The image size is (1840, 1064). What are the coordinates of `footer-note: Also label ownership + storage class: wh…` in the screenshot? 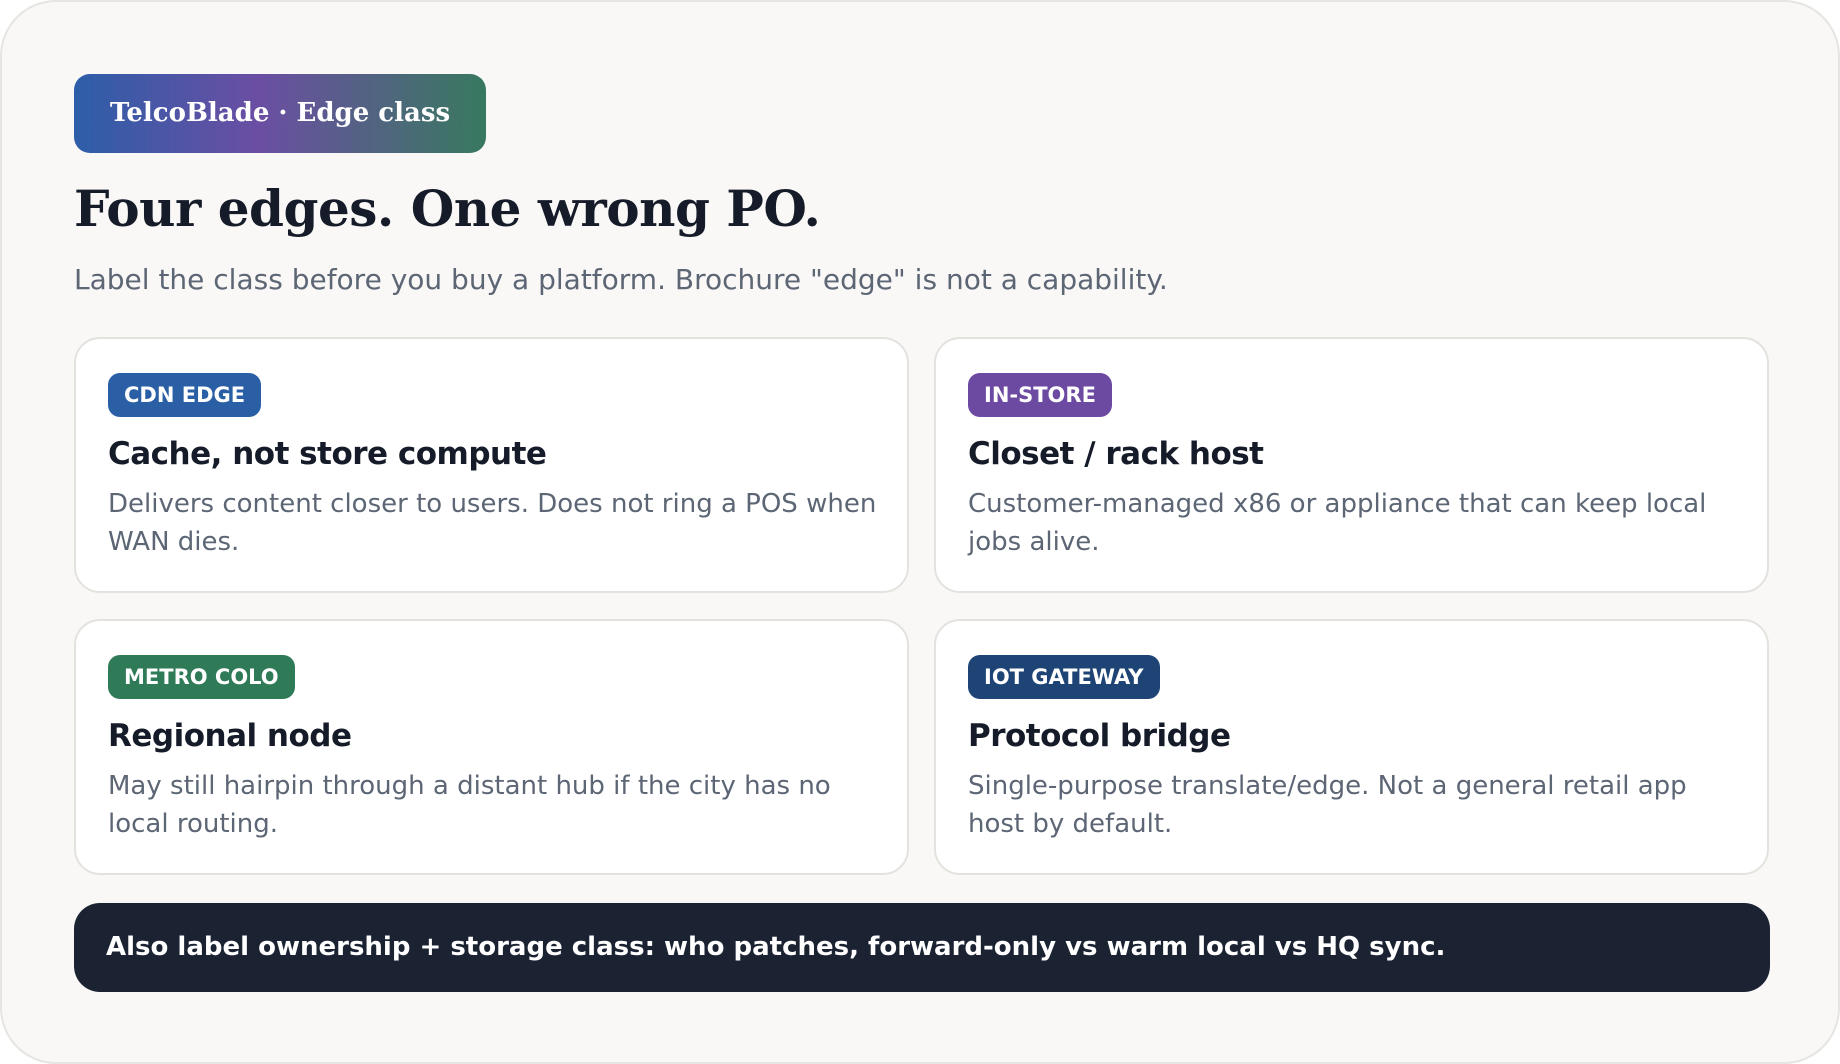 It's located at (922, 947).